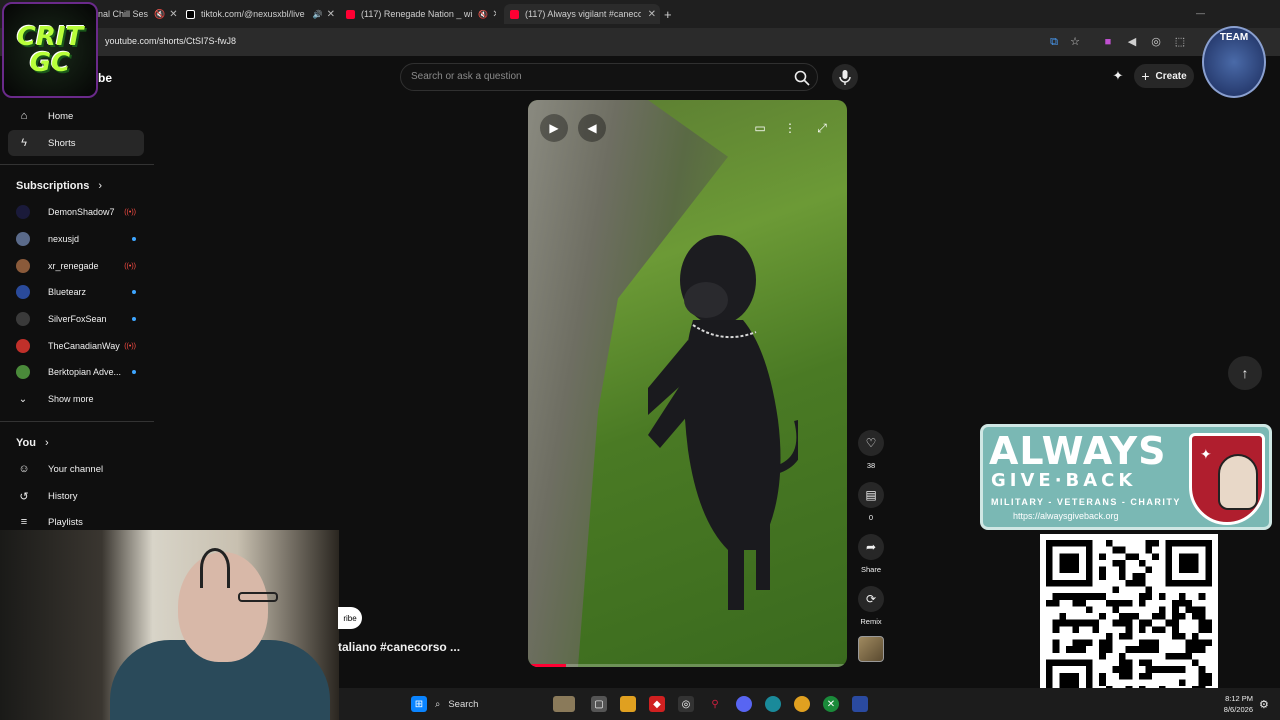 Image resolution: width=1280 pixels, height=720 pixels. I want to click on subscriptions-heading: Subscriptions ›, so click(59, 186).